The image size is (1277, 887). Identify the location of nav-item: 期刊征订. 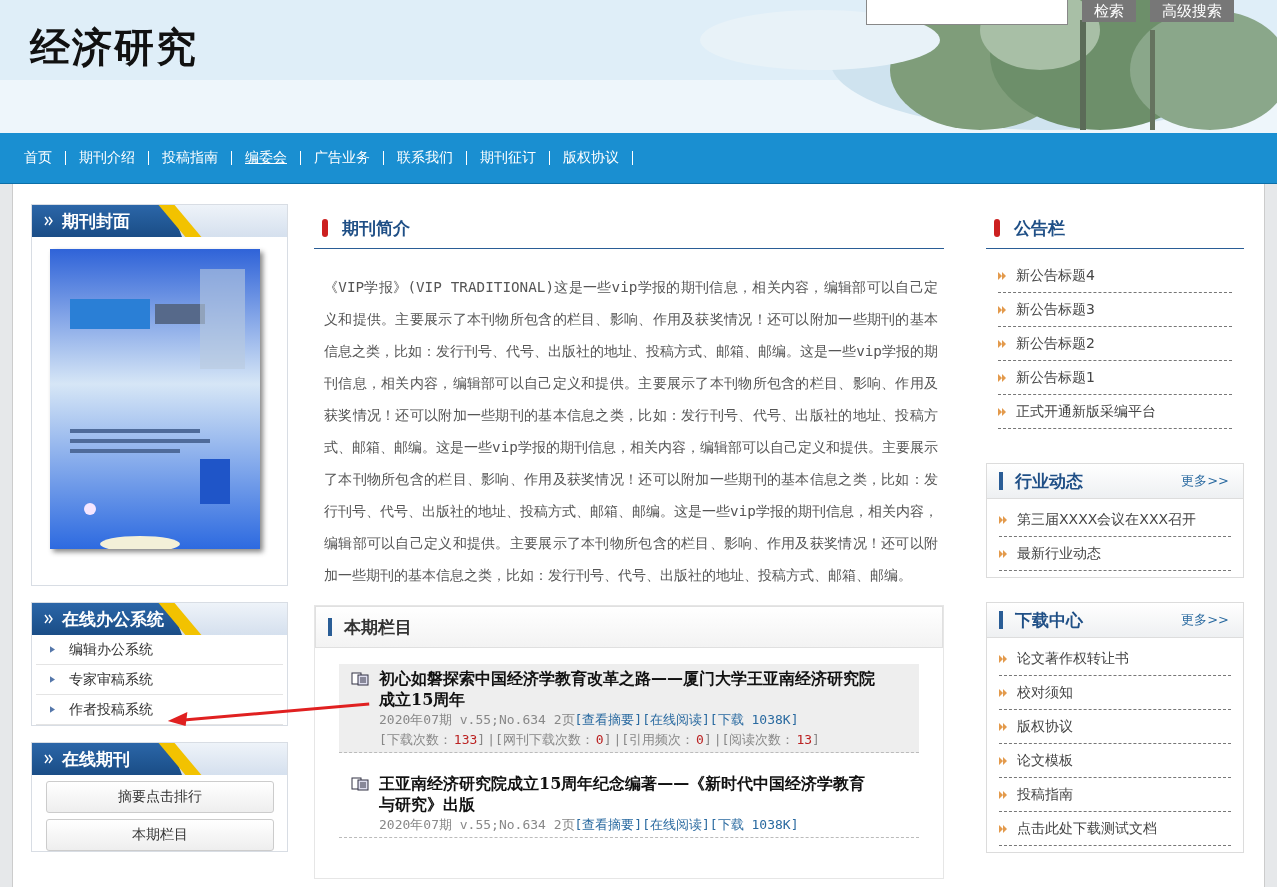
(508, 158).